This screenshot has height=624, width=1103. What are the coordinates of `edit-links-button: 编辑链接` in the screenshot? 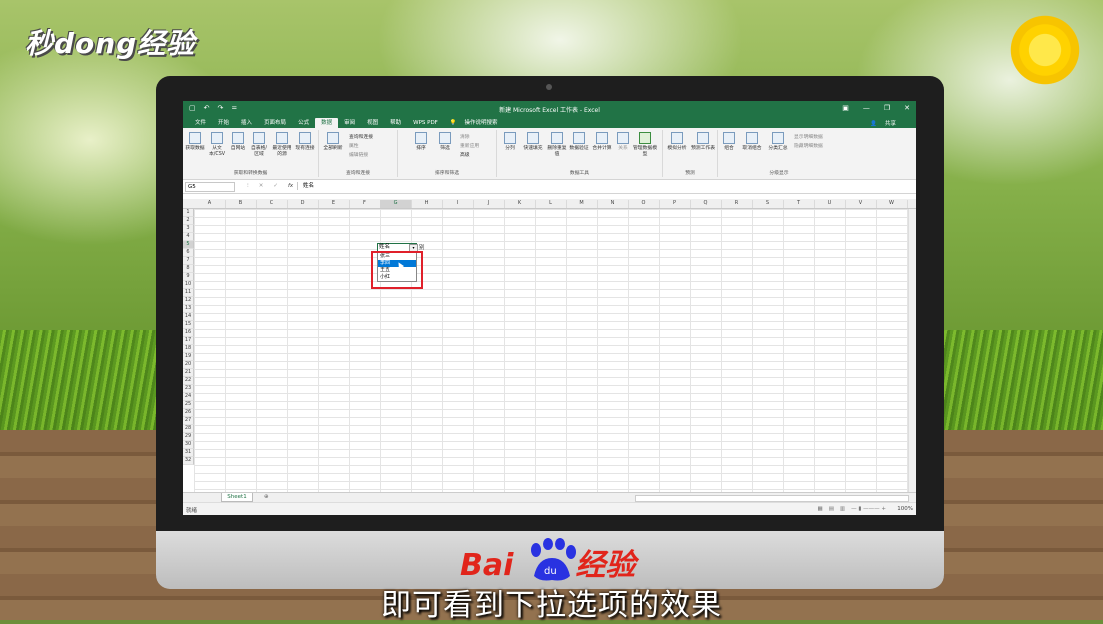 It's located at (358, 154).